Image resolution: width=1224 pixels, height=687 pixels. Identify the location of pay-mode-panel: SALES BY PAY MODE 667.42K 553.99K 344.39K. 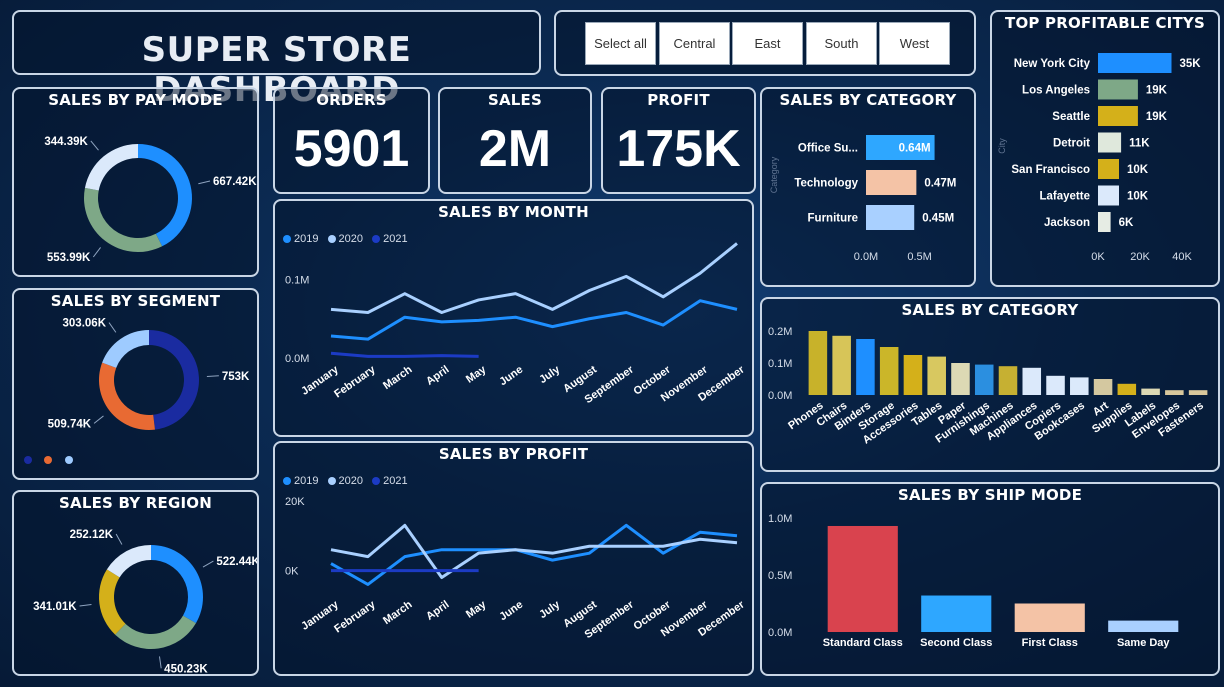
(135, 182).